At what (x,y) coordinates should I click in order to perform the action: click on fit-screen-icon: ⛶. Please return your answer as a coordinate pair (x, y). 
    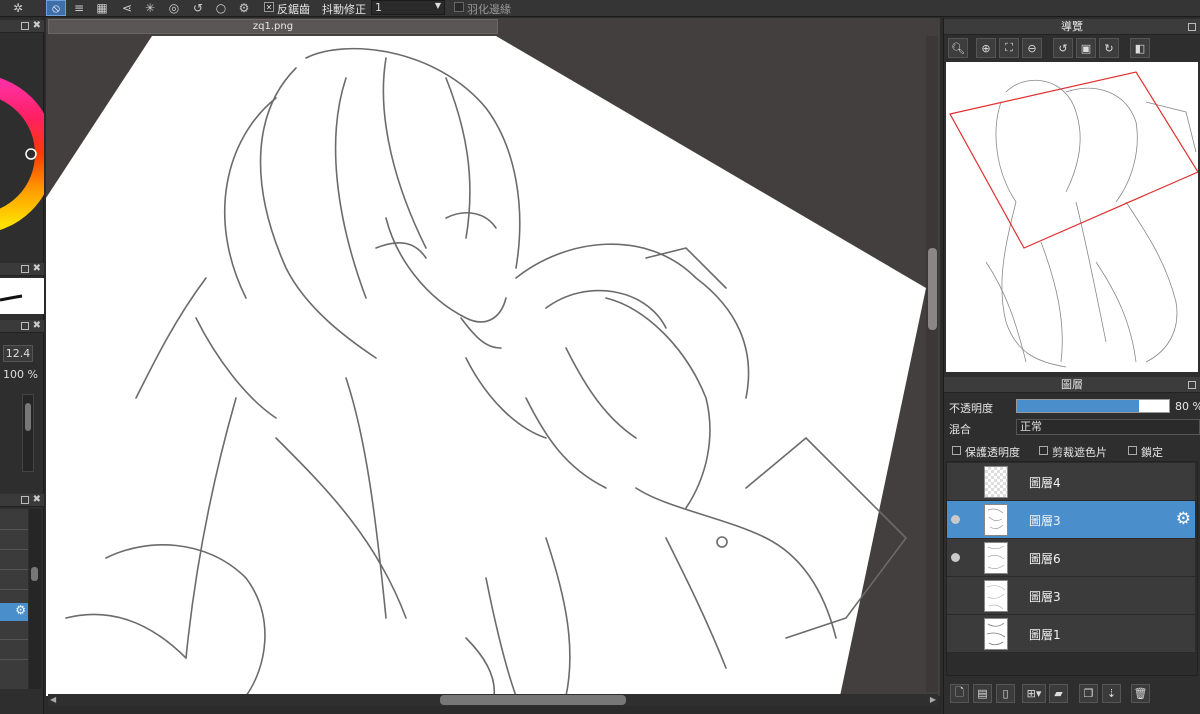
    Looking at the image, I should click on (1009, 47).